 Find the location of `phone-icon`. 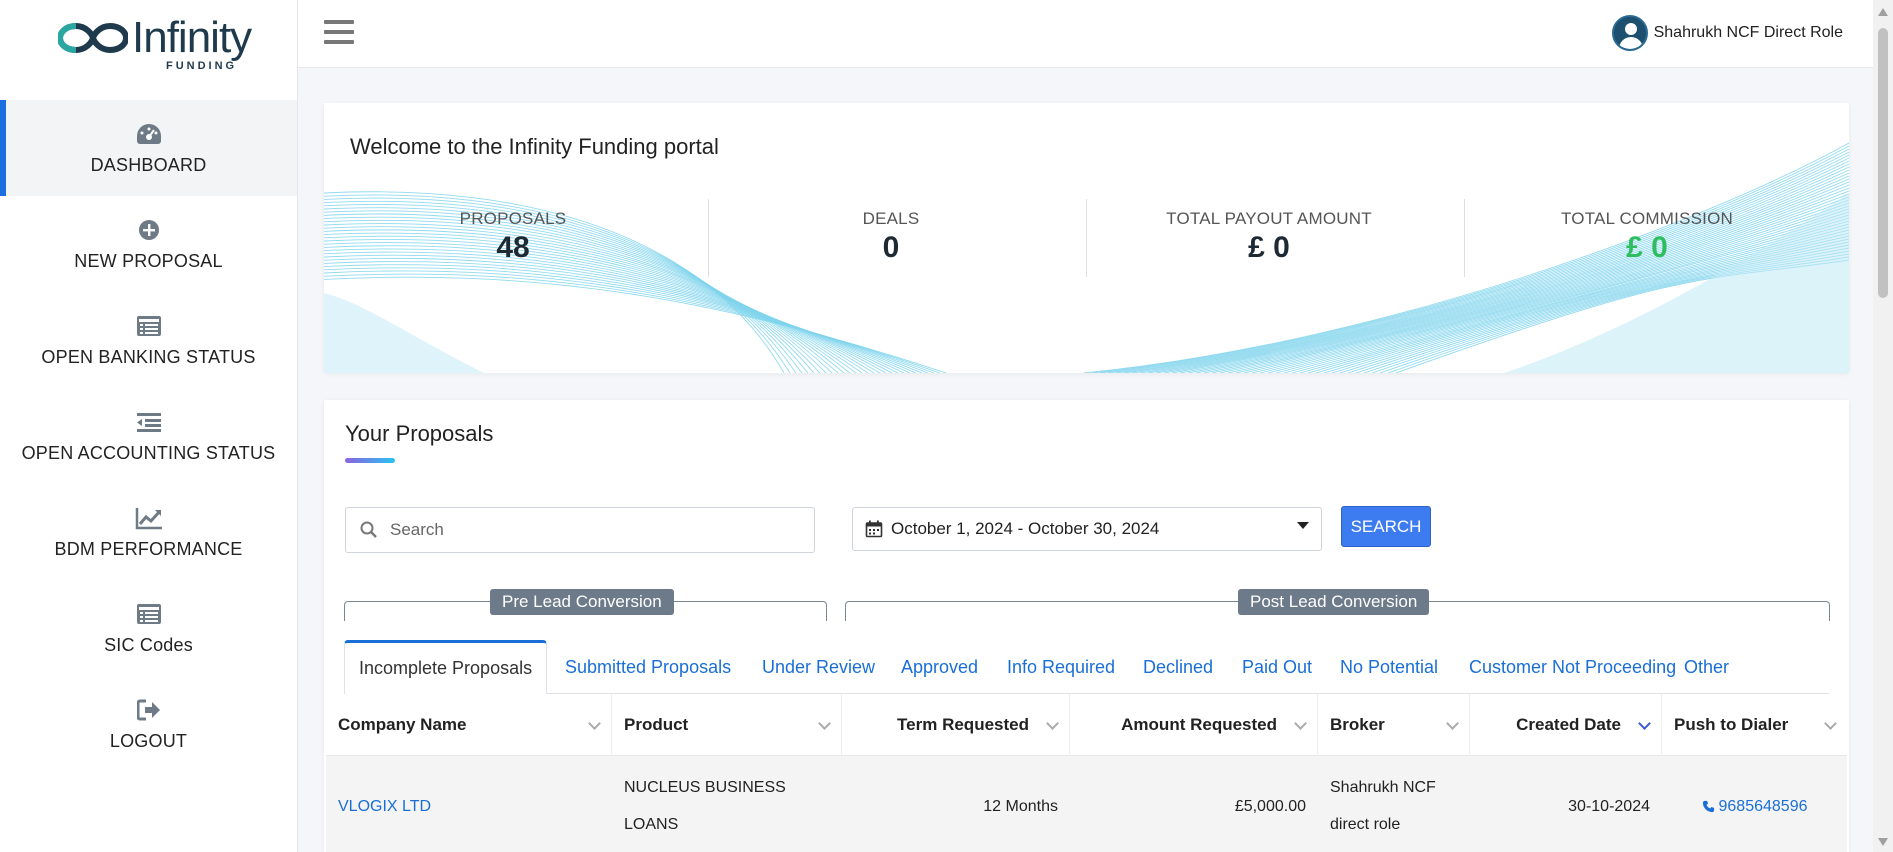

phone-icon is located at coordinates (1708, 806).